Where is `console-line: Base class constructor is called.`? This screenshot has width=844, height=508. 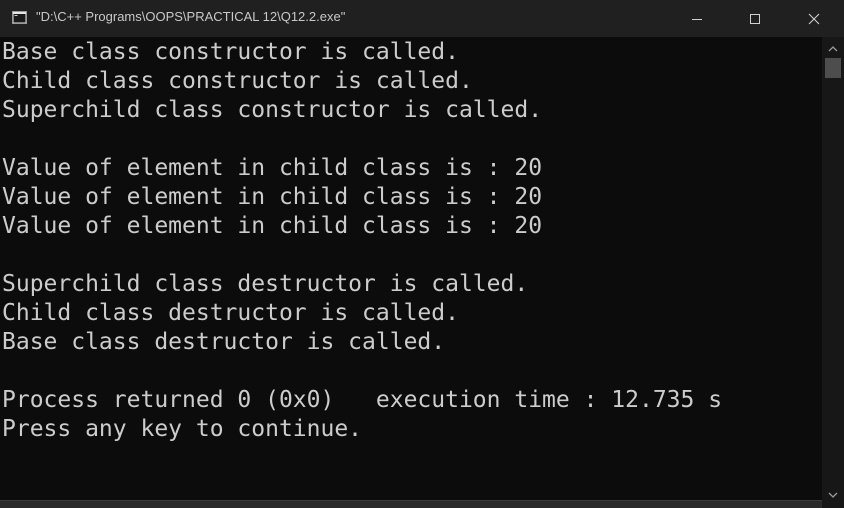 console-line: Base class constructor is called. is located at coordinates (230, 52).